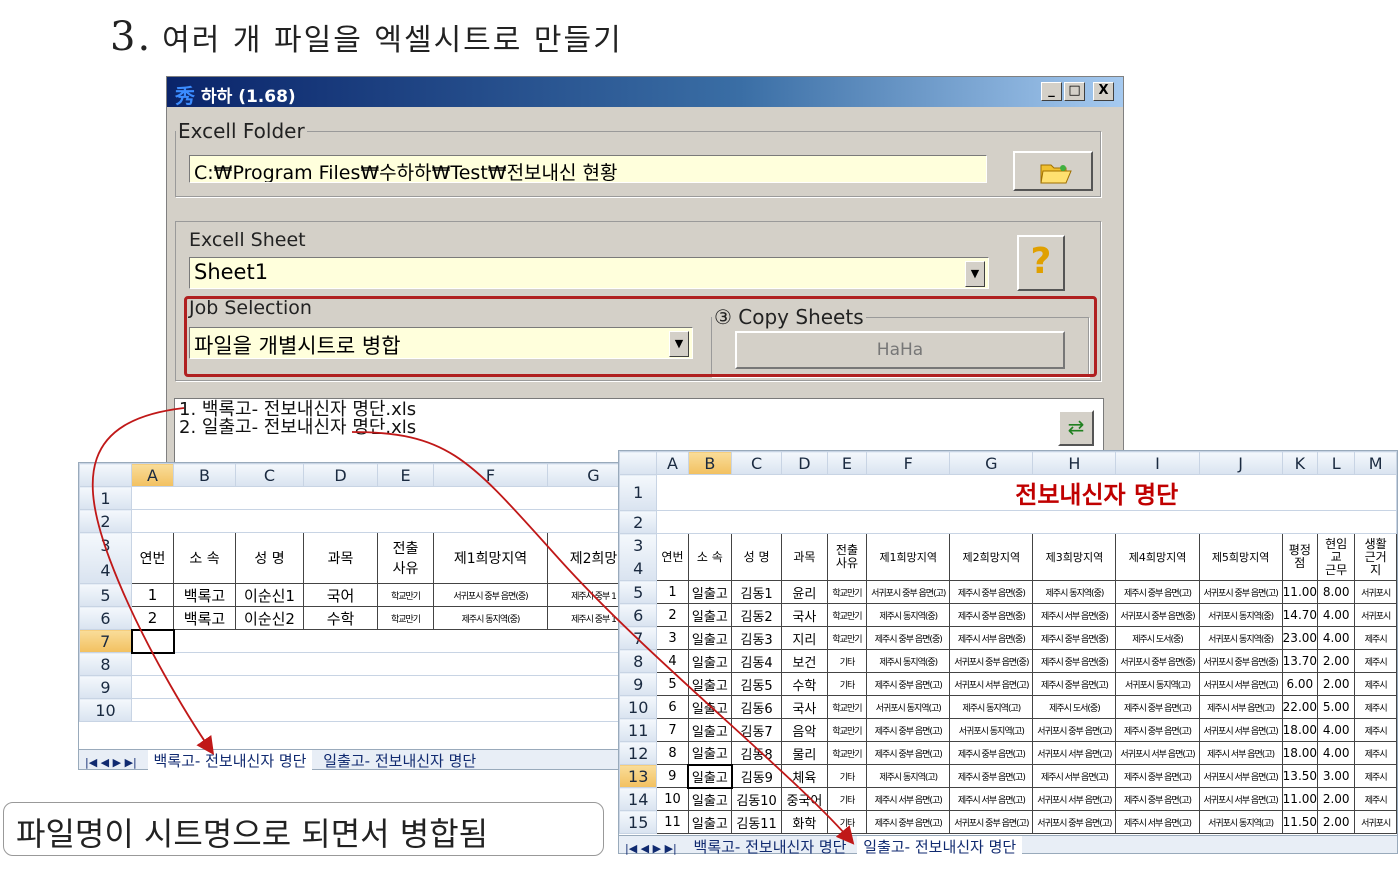 This screenshot has height=874, width=1398. What do you see at coordinates (303, 829) in the screenshot?
I see `caption-box: 파일명이 시트명으로 되면서 병합됨` at bounding box center [303, 829].